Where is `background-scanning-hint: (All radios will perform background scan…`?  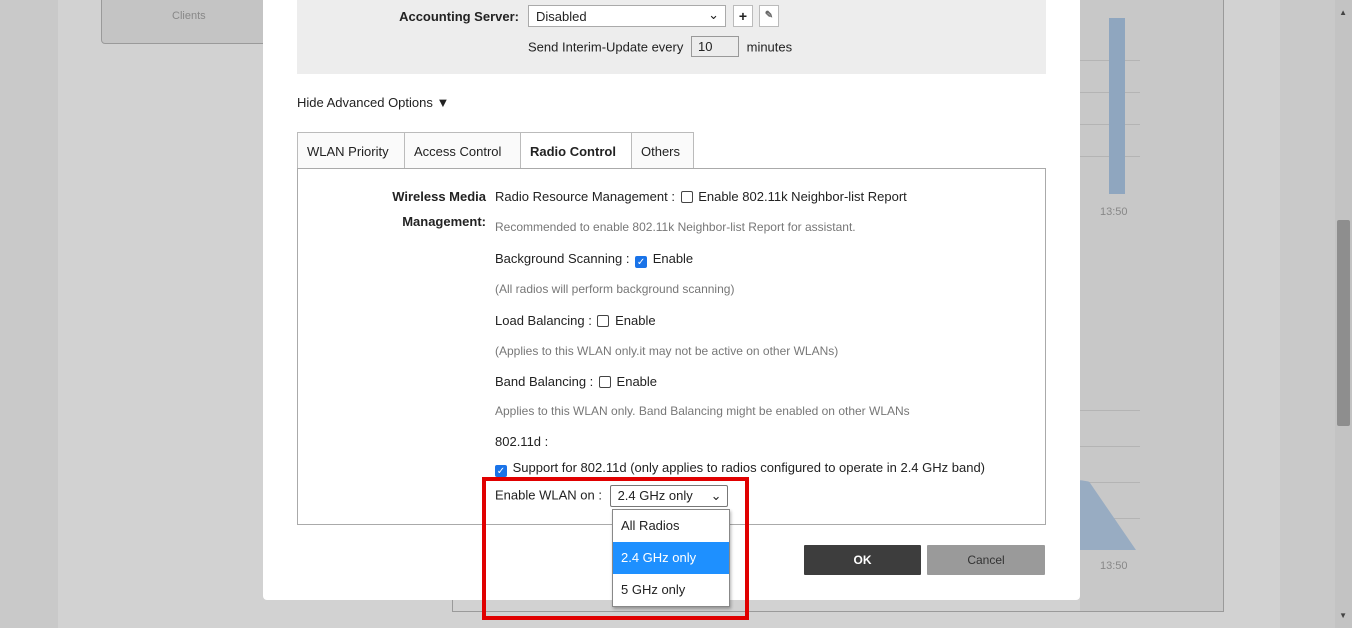 background-scanning-hint: (All radios will perform background scan… is located at coordinates (615, 289).